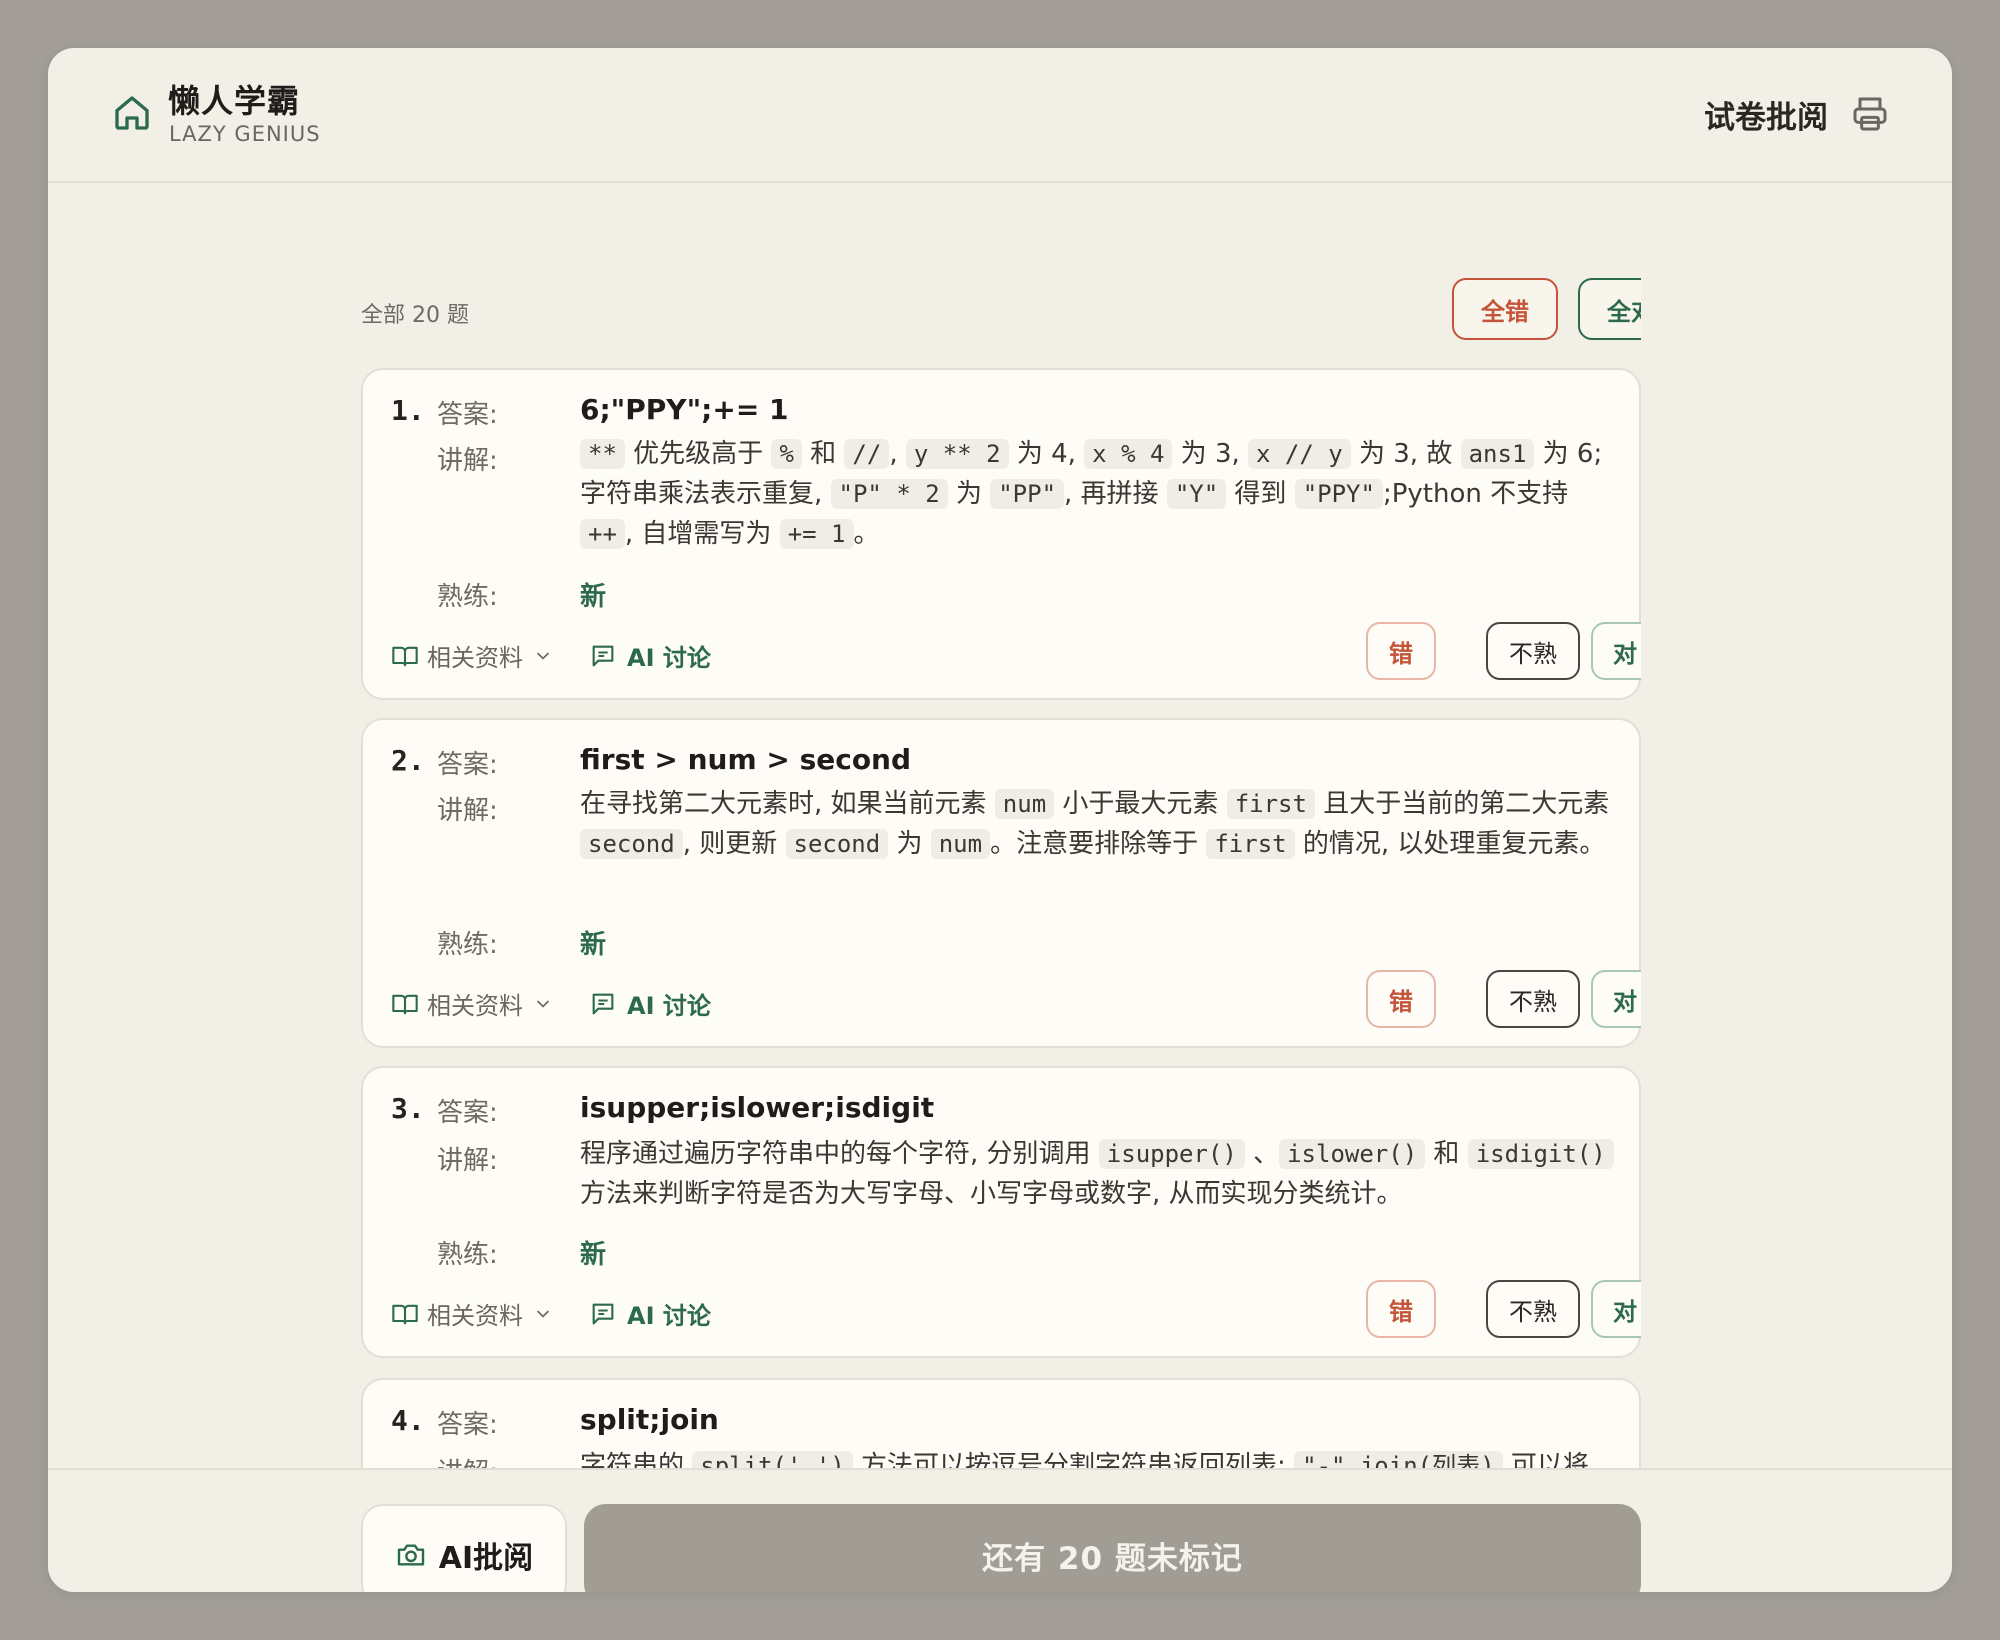 This screenshot has width=2000, height=1640. Describe the element at coordinates (957, 454) in the screenshot. I see `inline-code: y ** 2` at that location.